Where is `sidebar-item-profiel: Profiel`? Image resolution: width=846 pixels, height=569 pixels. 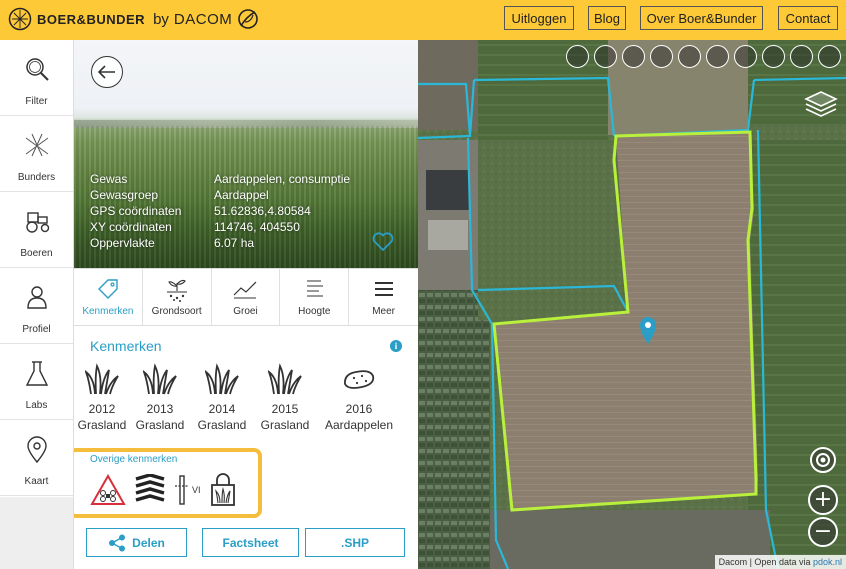 sidebar-item-profiel: Profiel is located at coordinates (36, 306).